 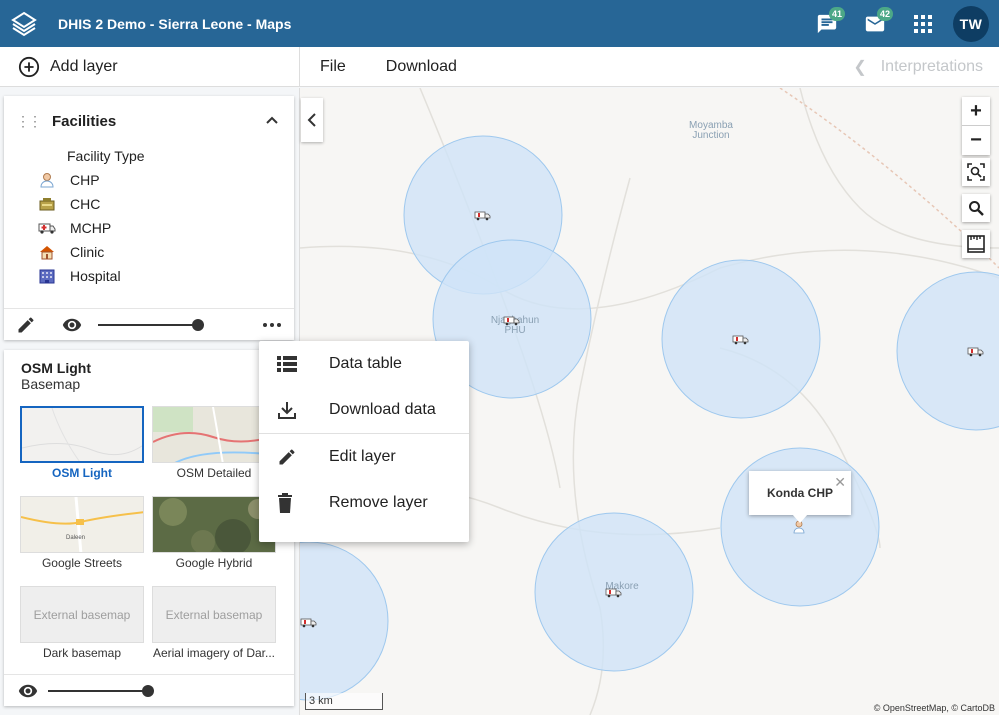 What do you see at coordinates (947, 351) in the screenshot?
I see `buffer-circle` at bounding box center [947, 351].